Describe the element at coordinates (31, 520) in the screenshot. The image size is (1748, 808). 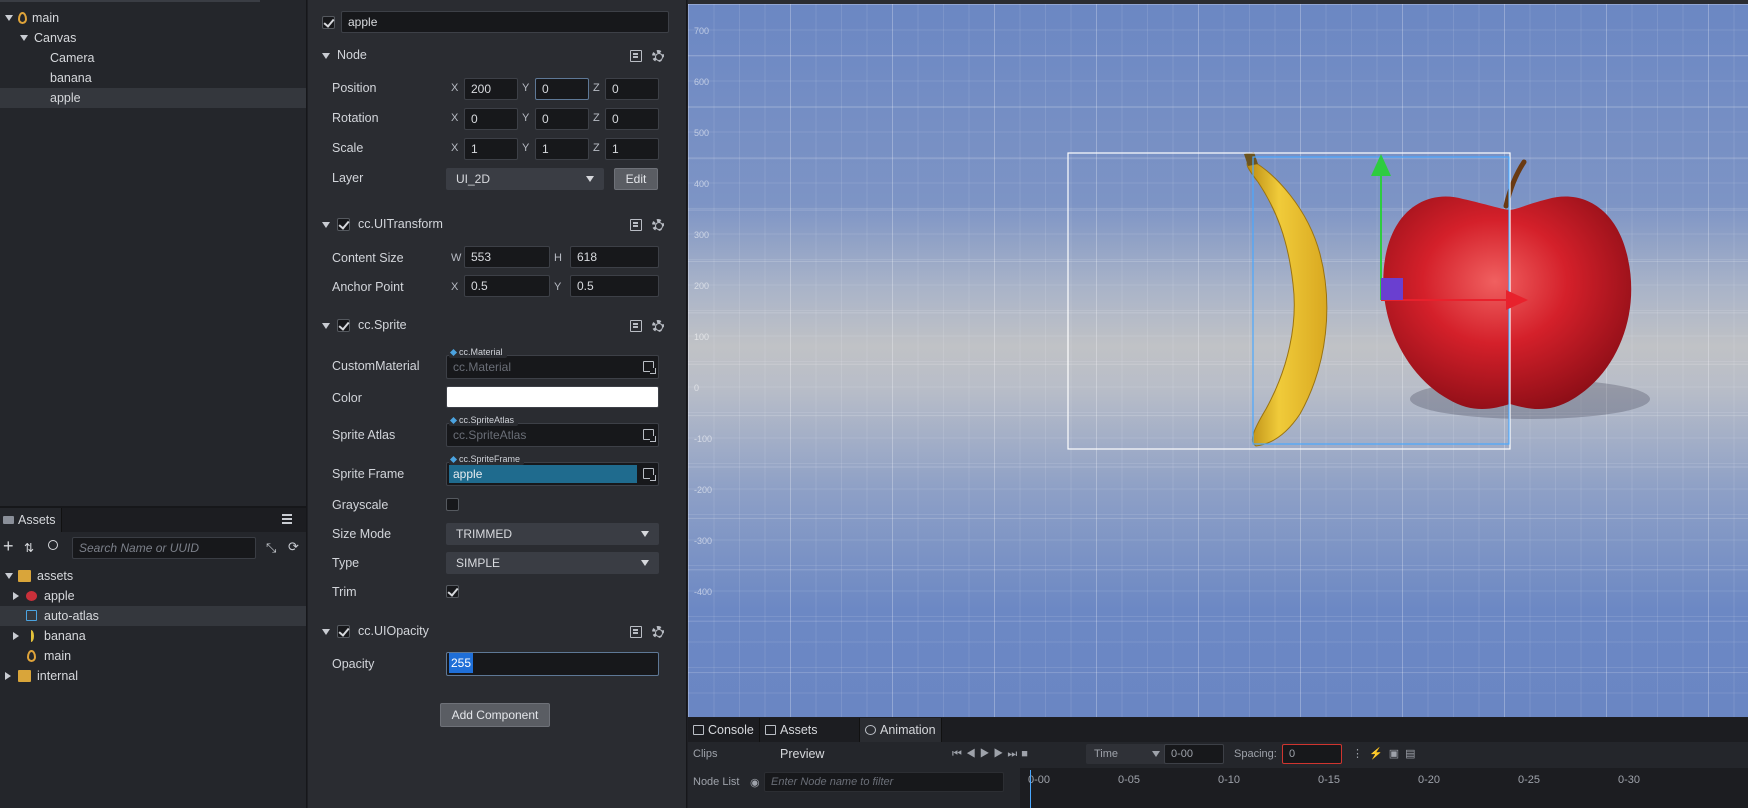
I see `assets-tab: Assets` at that location.